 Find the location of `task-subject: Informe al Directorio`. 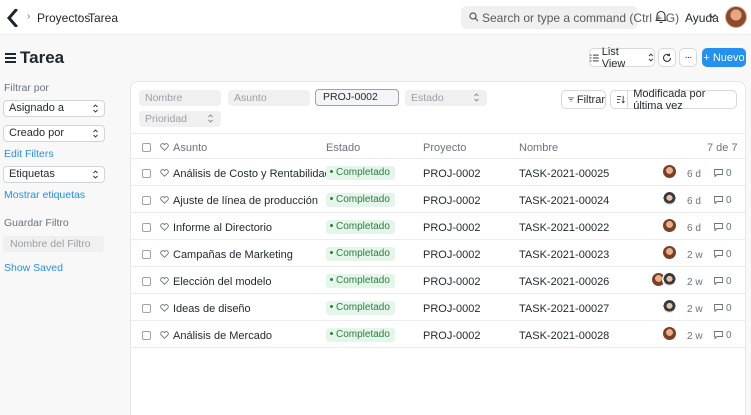

task-subject: Informe al Directorio is located at coordinates (222, 228).